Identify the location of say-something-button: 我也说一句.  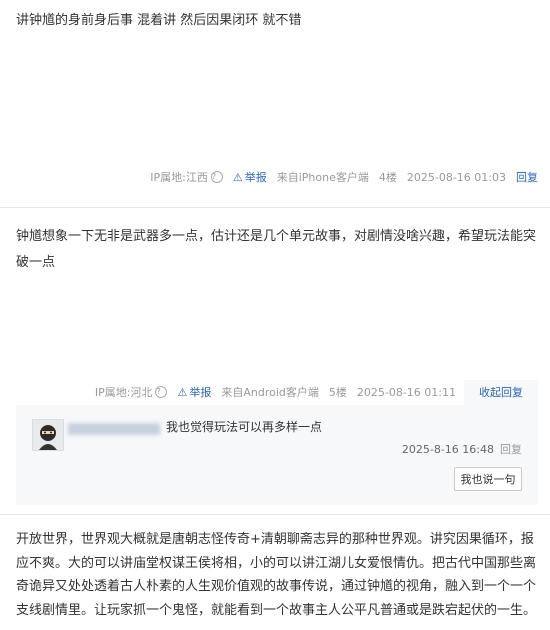
(488, 479).